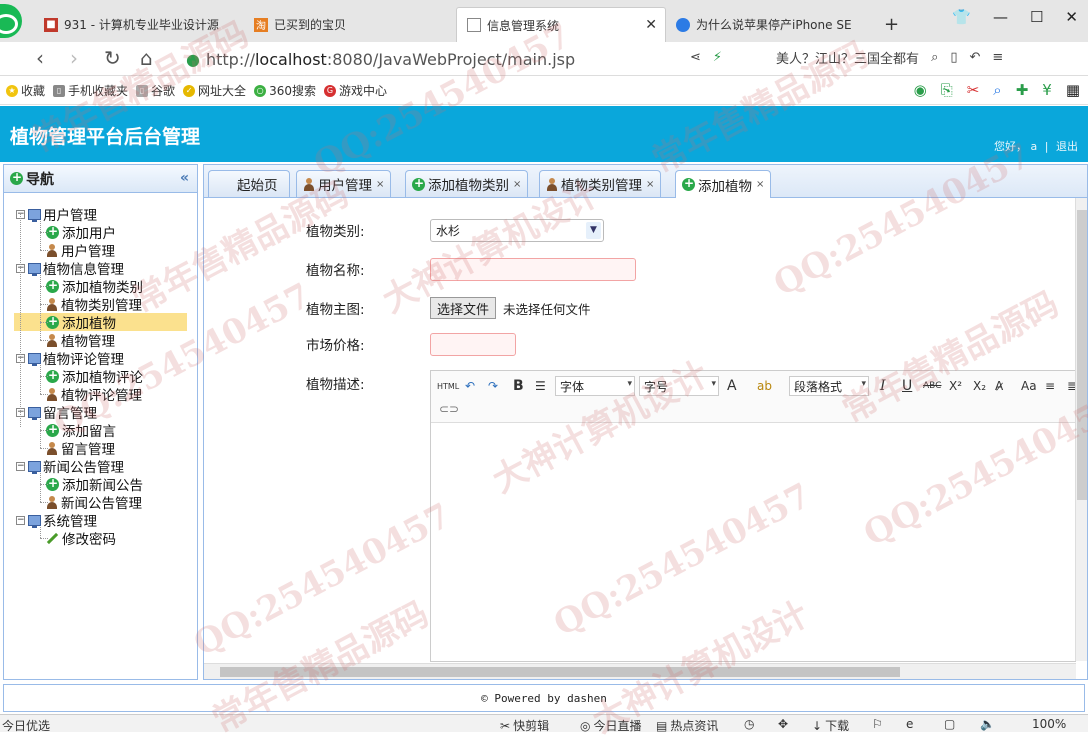 This screenshot has height=742, width=1088. What do you see at coordinates (40, 58) in the screenshot?
I see `back-icon: ‹` at bounding box center [40, 58].